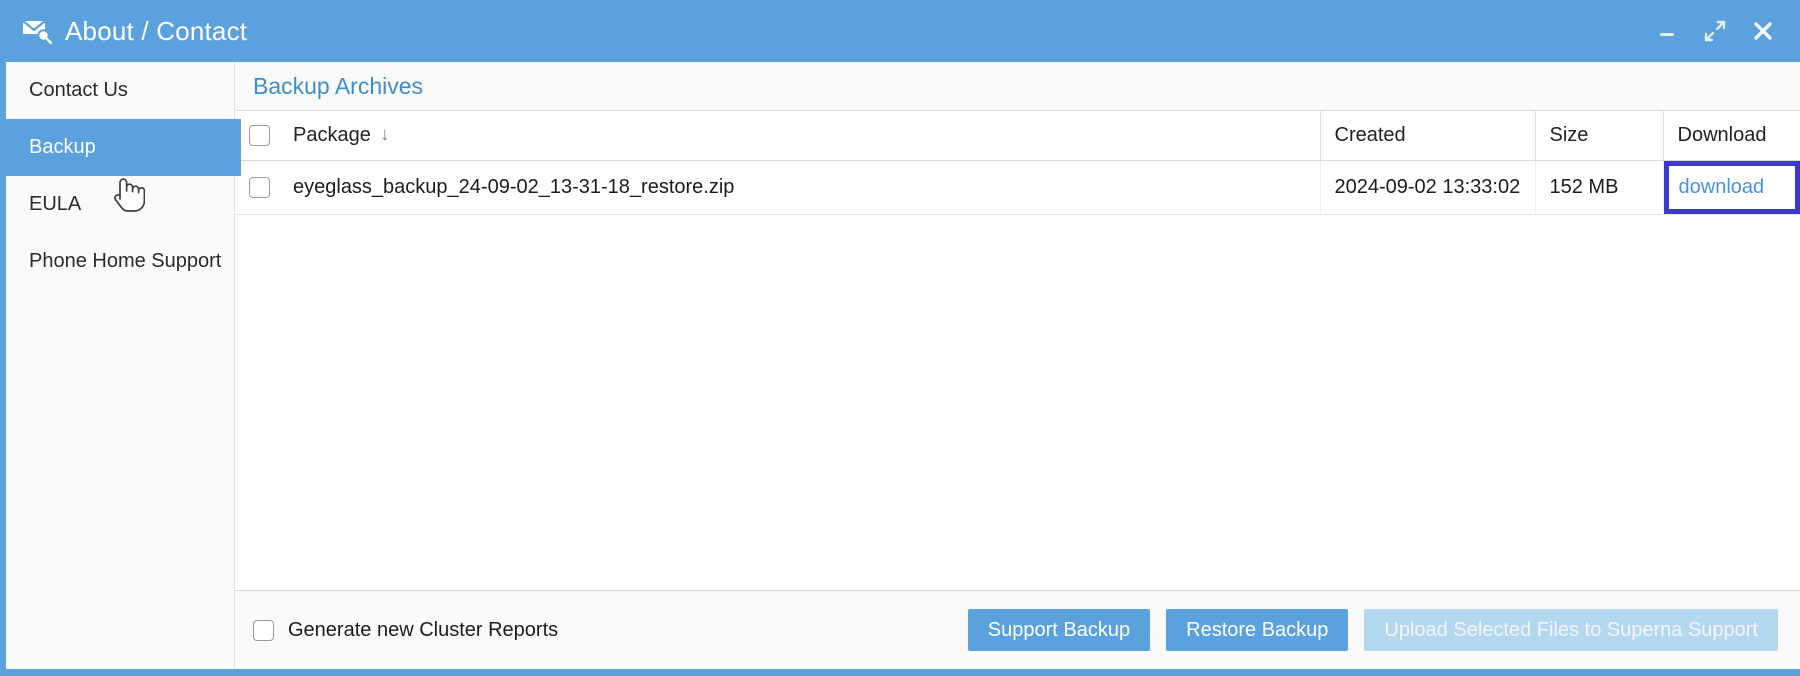  I want to click on upload-selected-files-button: Upload Selected Files to Superna Support, so click(1571, 630).